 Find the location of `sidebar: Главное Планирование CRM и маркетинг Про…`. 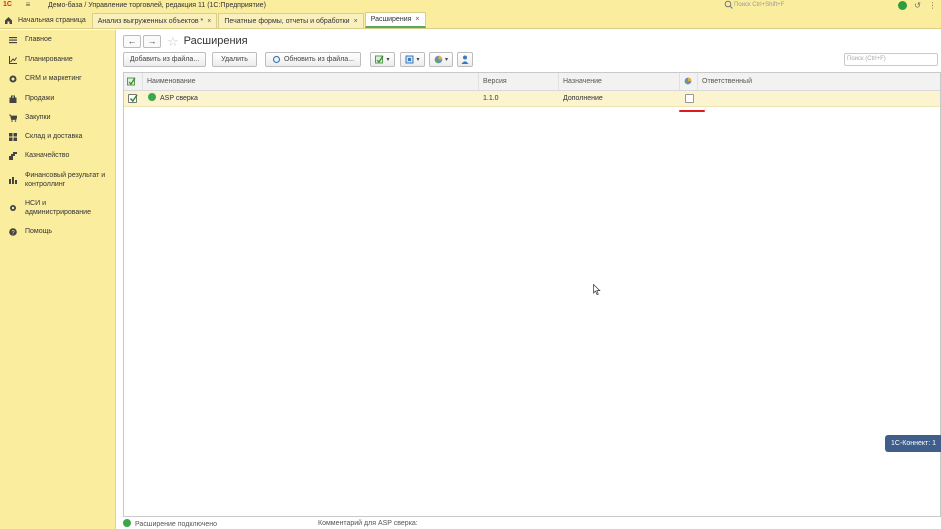

sidebar: Главное Планирование CRM и маркетинг Про… is located at coordinates (58, 279).